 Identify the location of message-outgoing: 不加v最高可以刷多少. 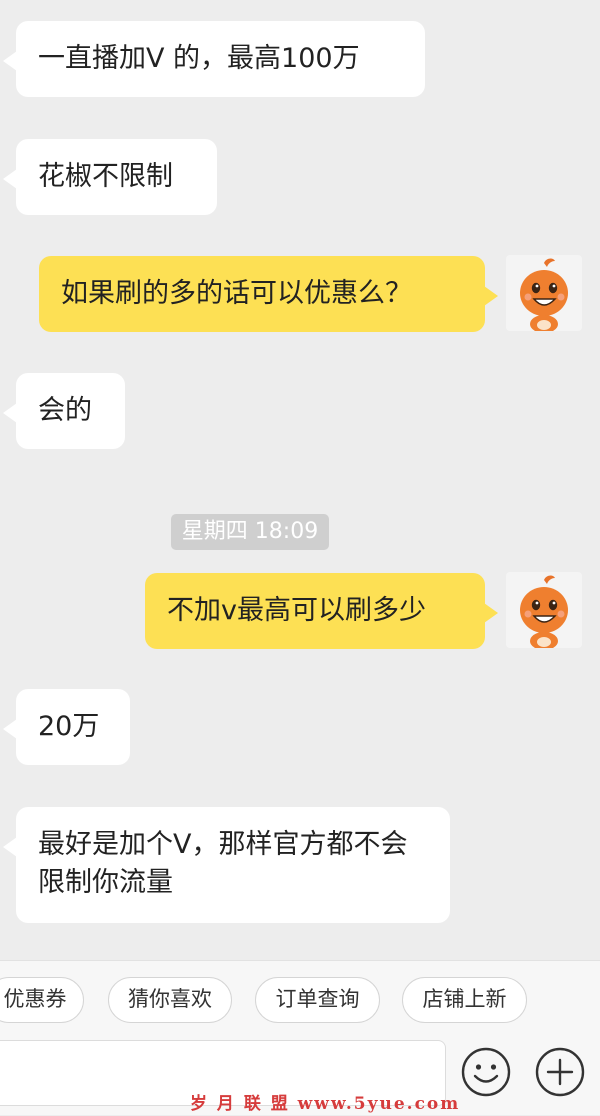
(321, 611).